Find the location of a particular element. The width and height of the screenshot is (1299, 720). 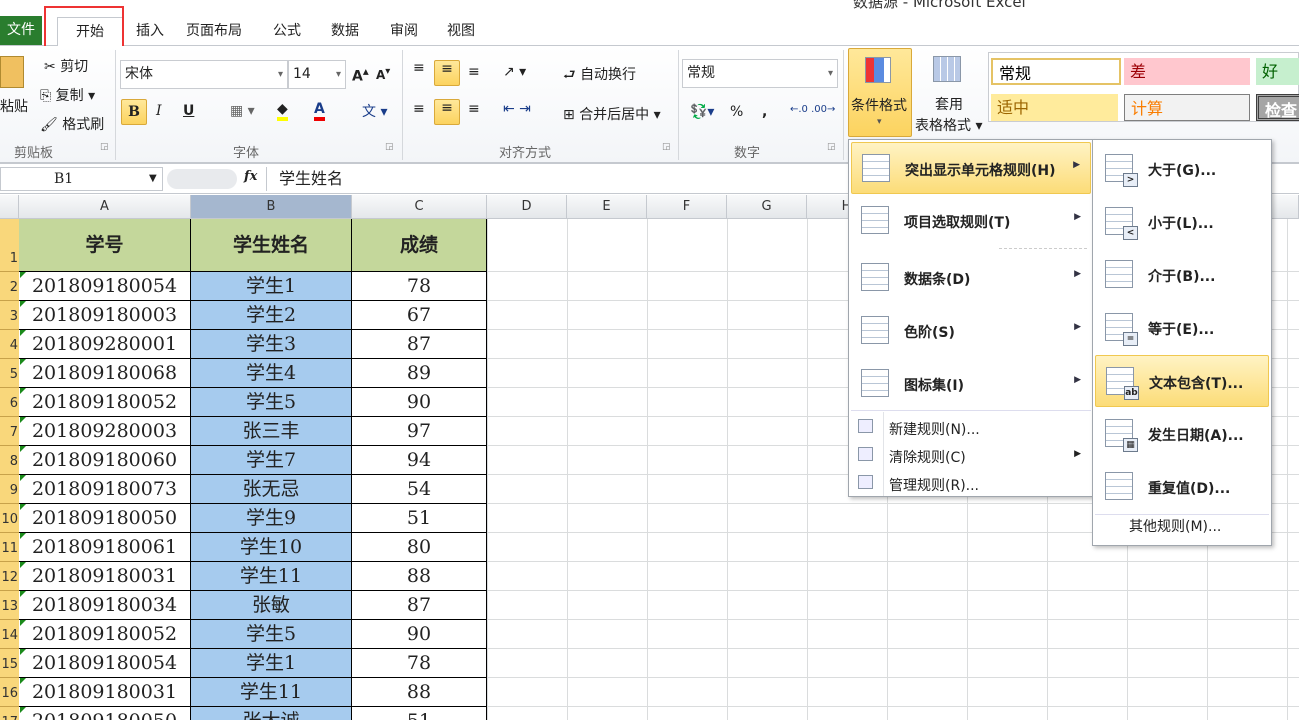

font-color-icon: A is located at coordinates (319, 111).